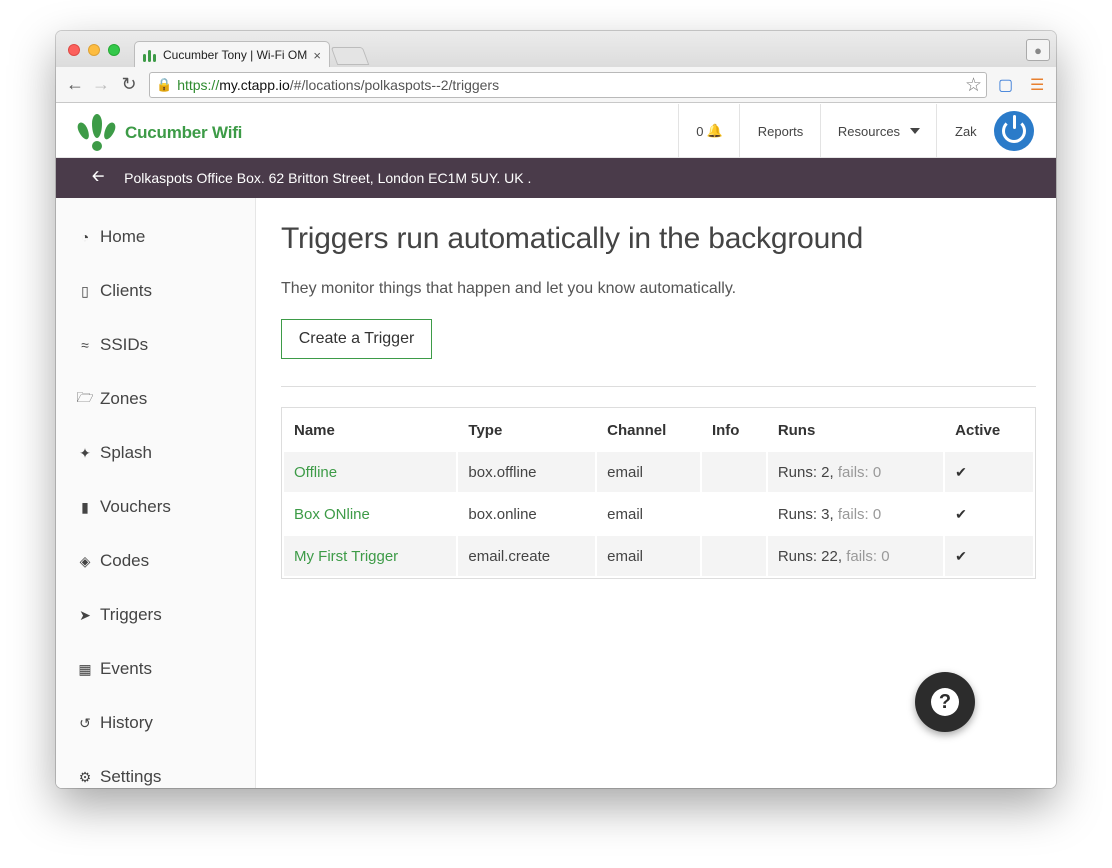 The height and width of the screenshot is (868, 1112). I want to click on menu-icon: ☰, so click(1037, 85).